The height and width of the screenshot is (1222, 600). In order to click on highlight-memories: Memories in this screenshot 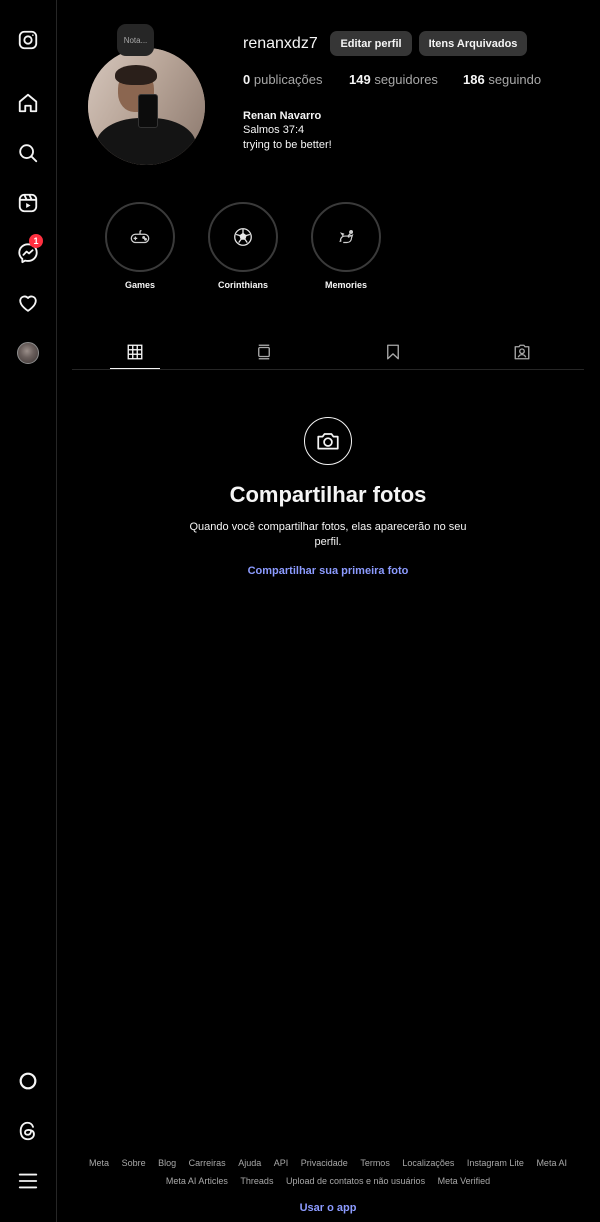, I will do `click(346, 246)`.